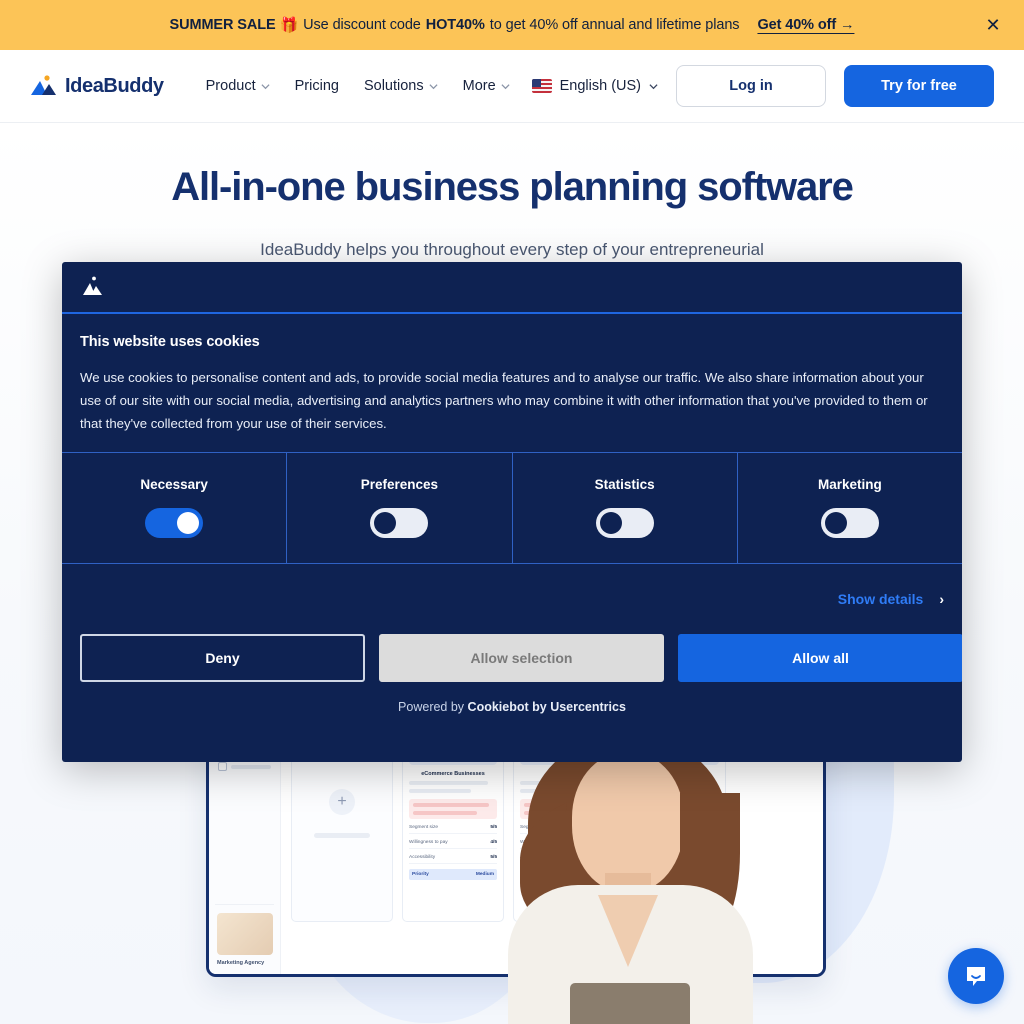  Describe the element at coordinates (541, 86) in the screenshot. I see `us-flag-icon` at that location.